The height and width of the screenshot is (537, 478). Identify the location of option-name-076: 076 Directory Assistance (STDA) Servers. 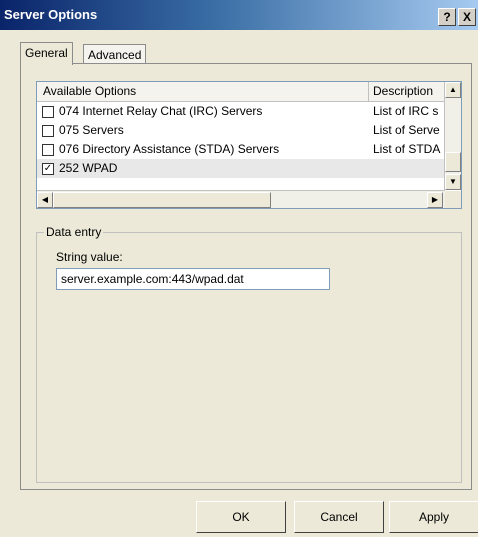
(169, 149).